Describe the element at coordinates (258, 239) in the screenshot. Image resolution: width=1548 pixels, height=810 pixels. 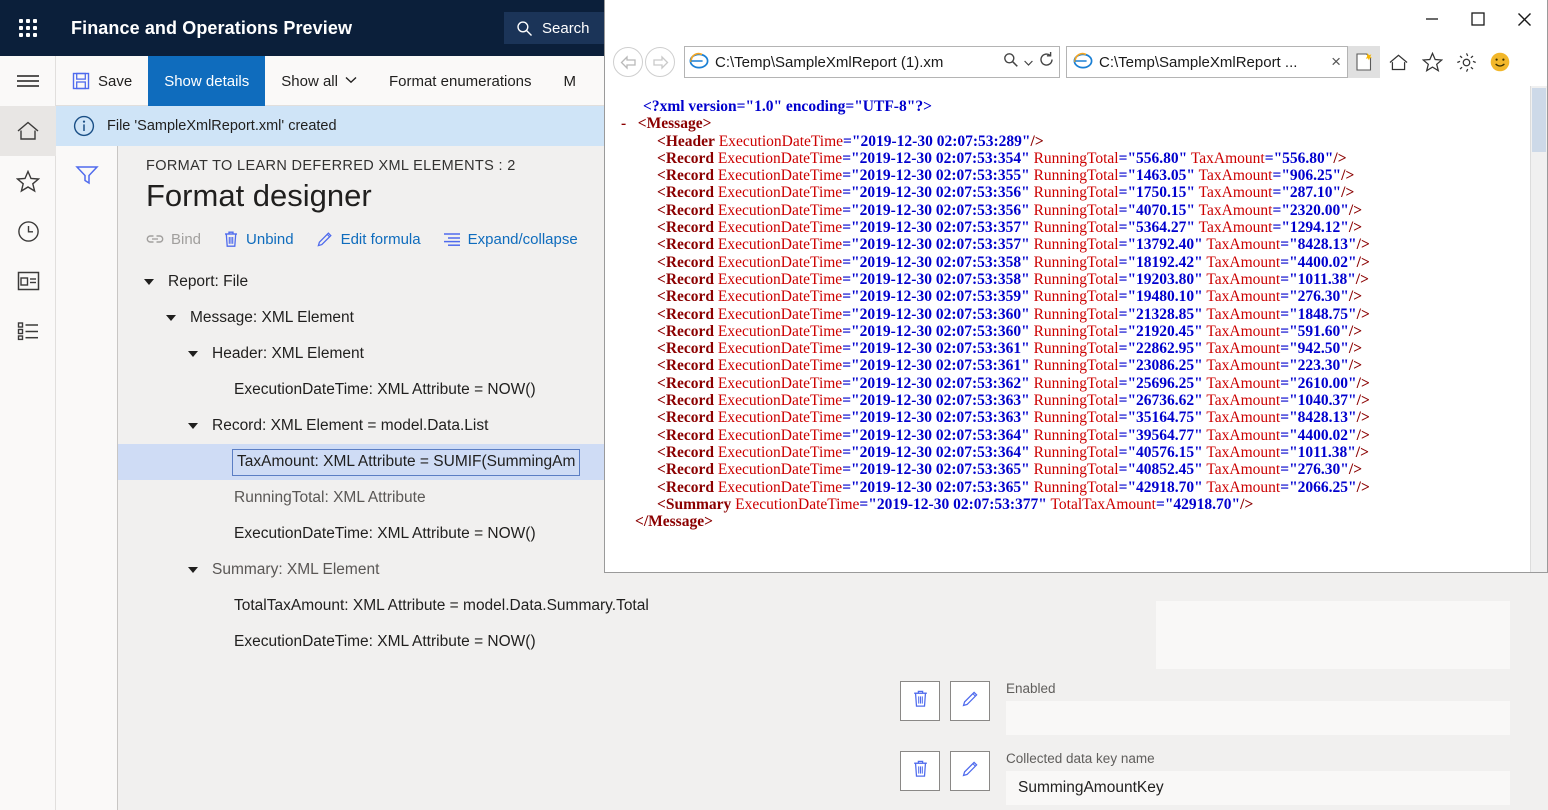
I see `unbind-button: Unbind` at that location.